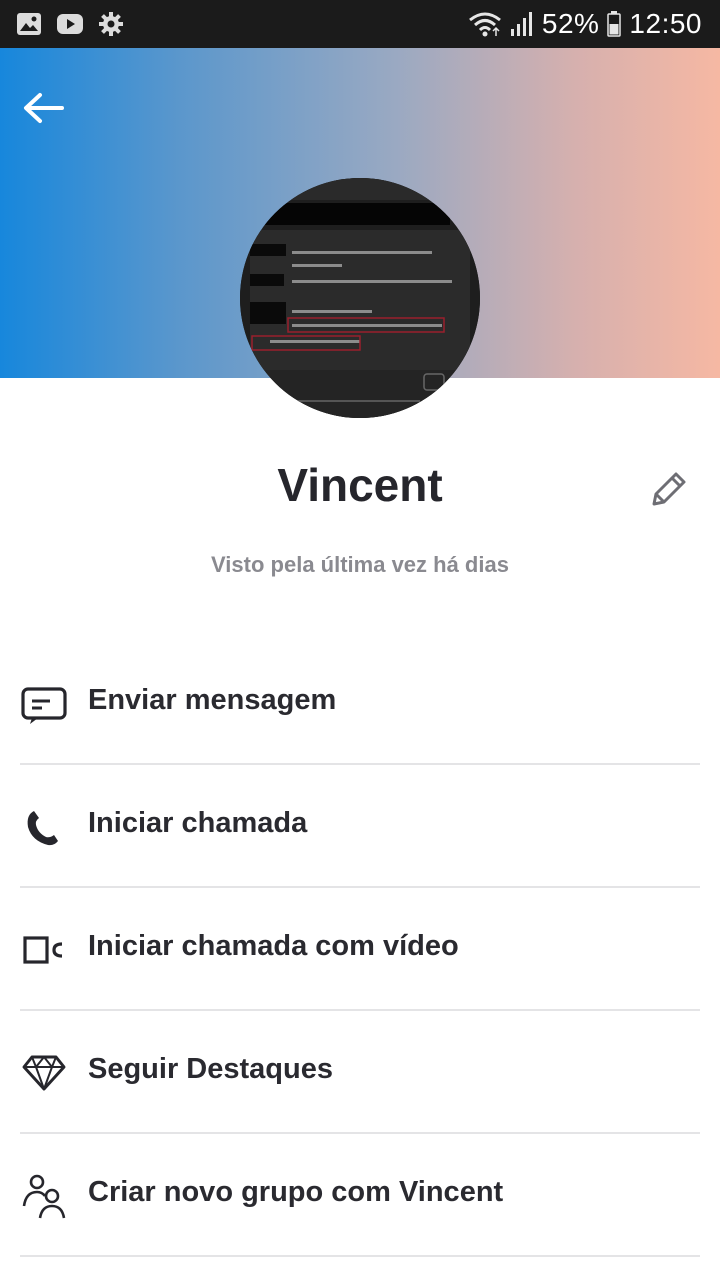  What do you see at coordinates (360, 564) in the screenshot?
I see `last-seen-status: Visto pela última vez há dias` at bounding box center [360, 564].